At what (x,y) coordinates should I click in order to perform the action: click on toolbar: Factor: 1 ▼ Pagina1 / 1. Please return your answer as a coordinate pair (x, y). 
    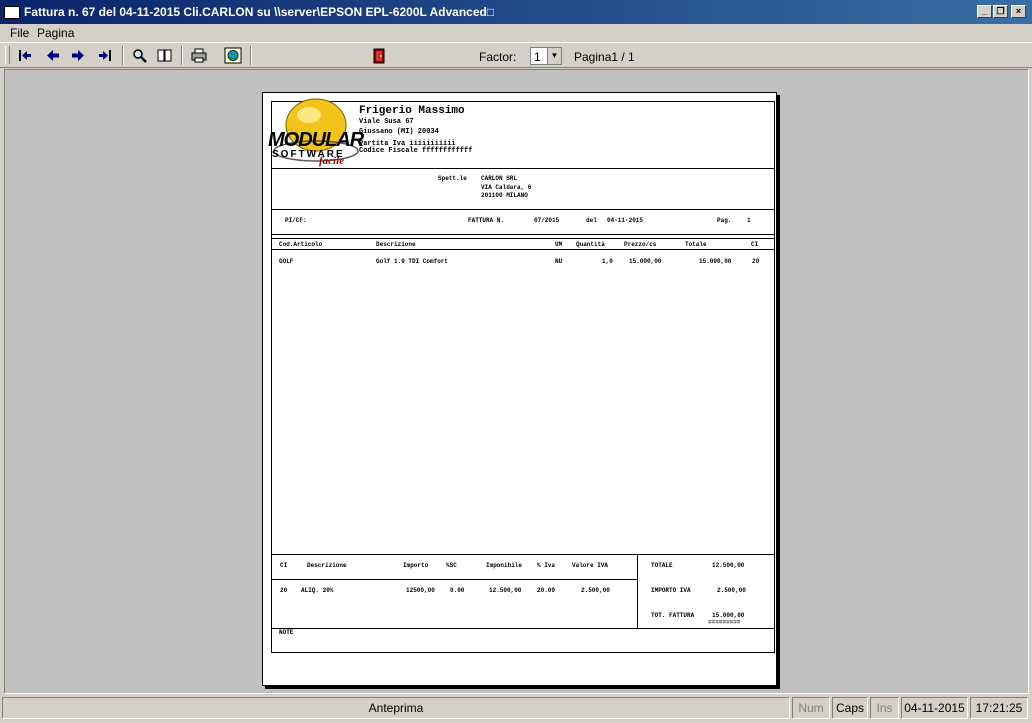
    Looking at the image, I should click on (516, 55).